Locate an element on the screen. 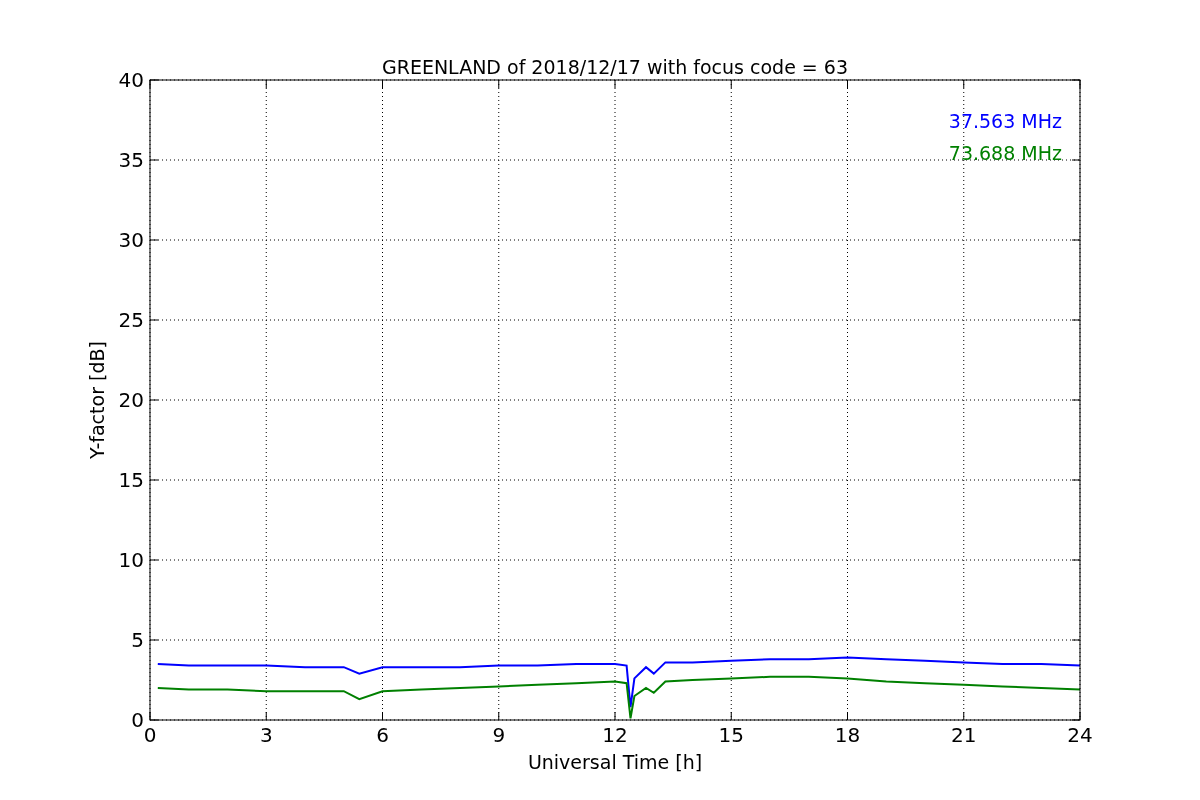  y-tick-label: 35 is located at coordinates (131, 160).